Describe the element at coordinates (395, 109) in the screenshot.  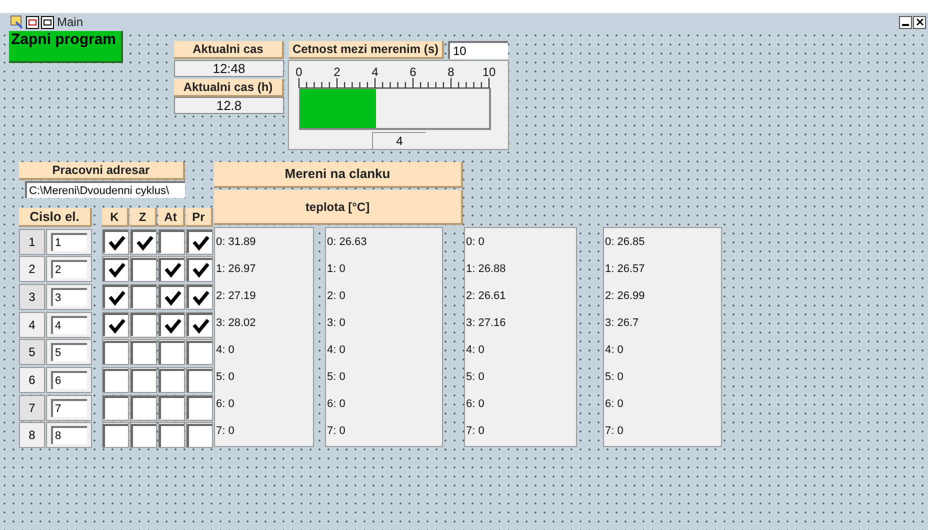
I see `slider-track` at that location.